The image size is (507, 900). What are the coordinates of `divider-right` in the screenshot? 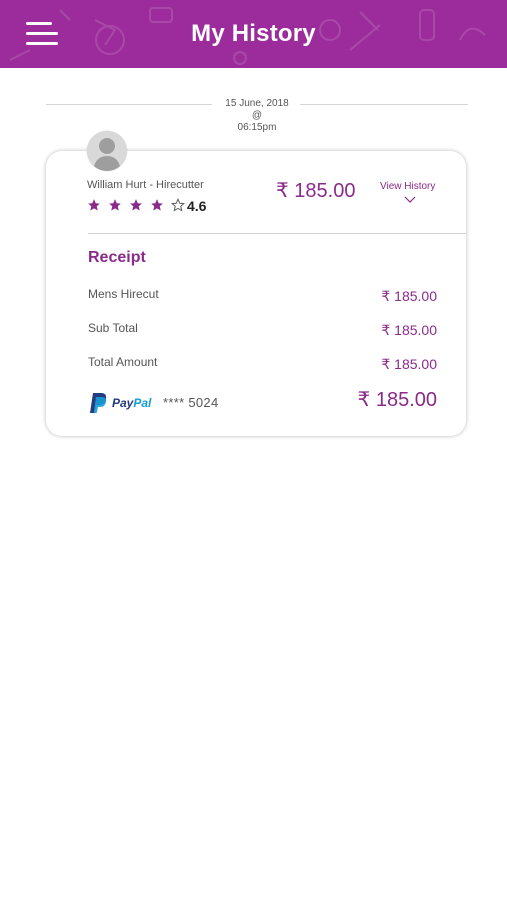 It's located at (384, 104).